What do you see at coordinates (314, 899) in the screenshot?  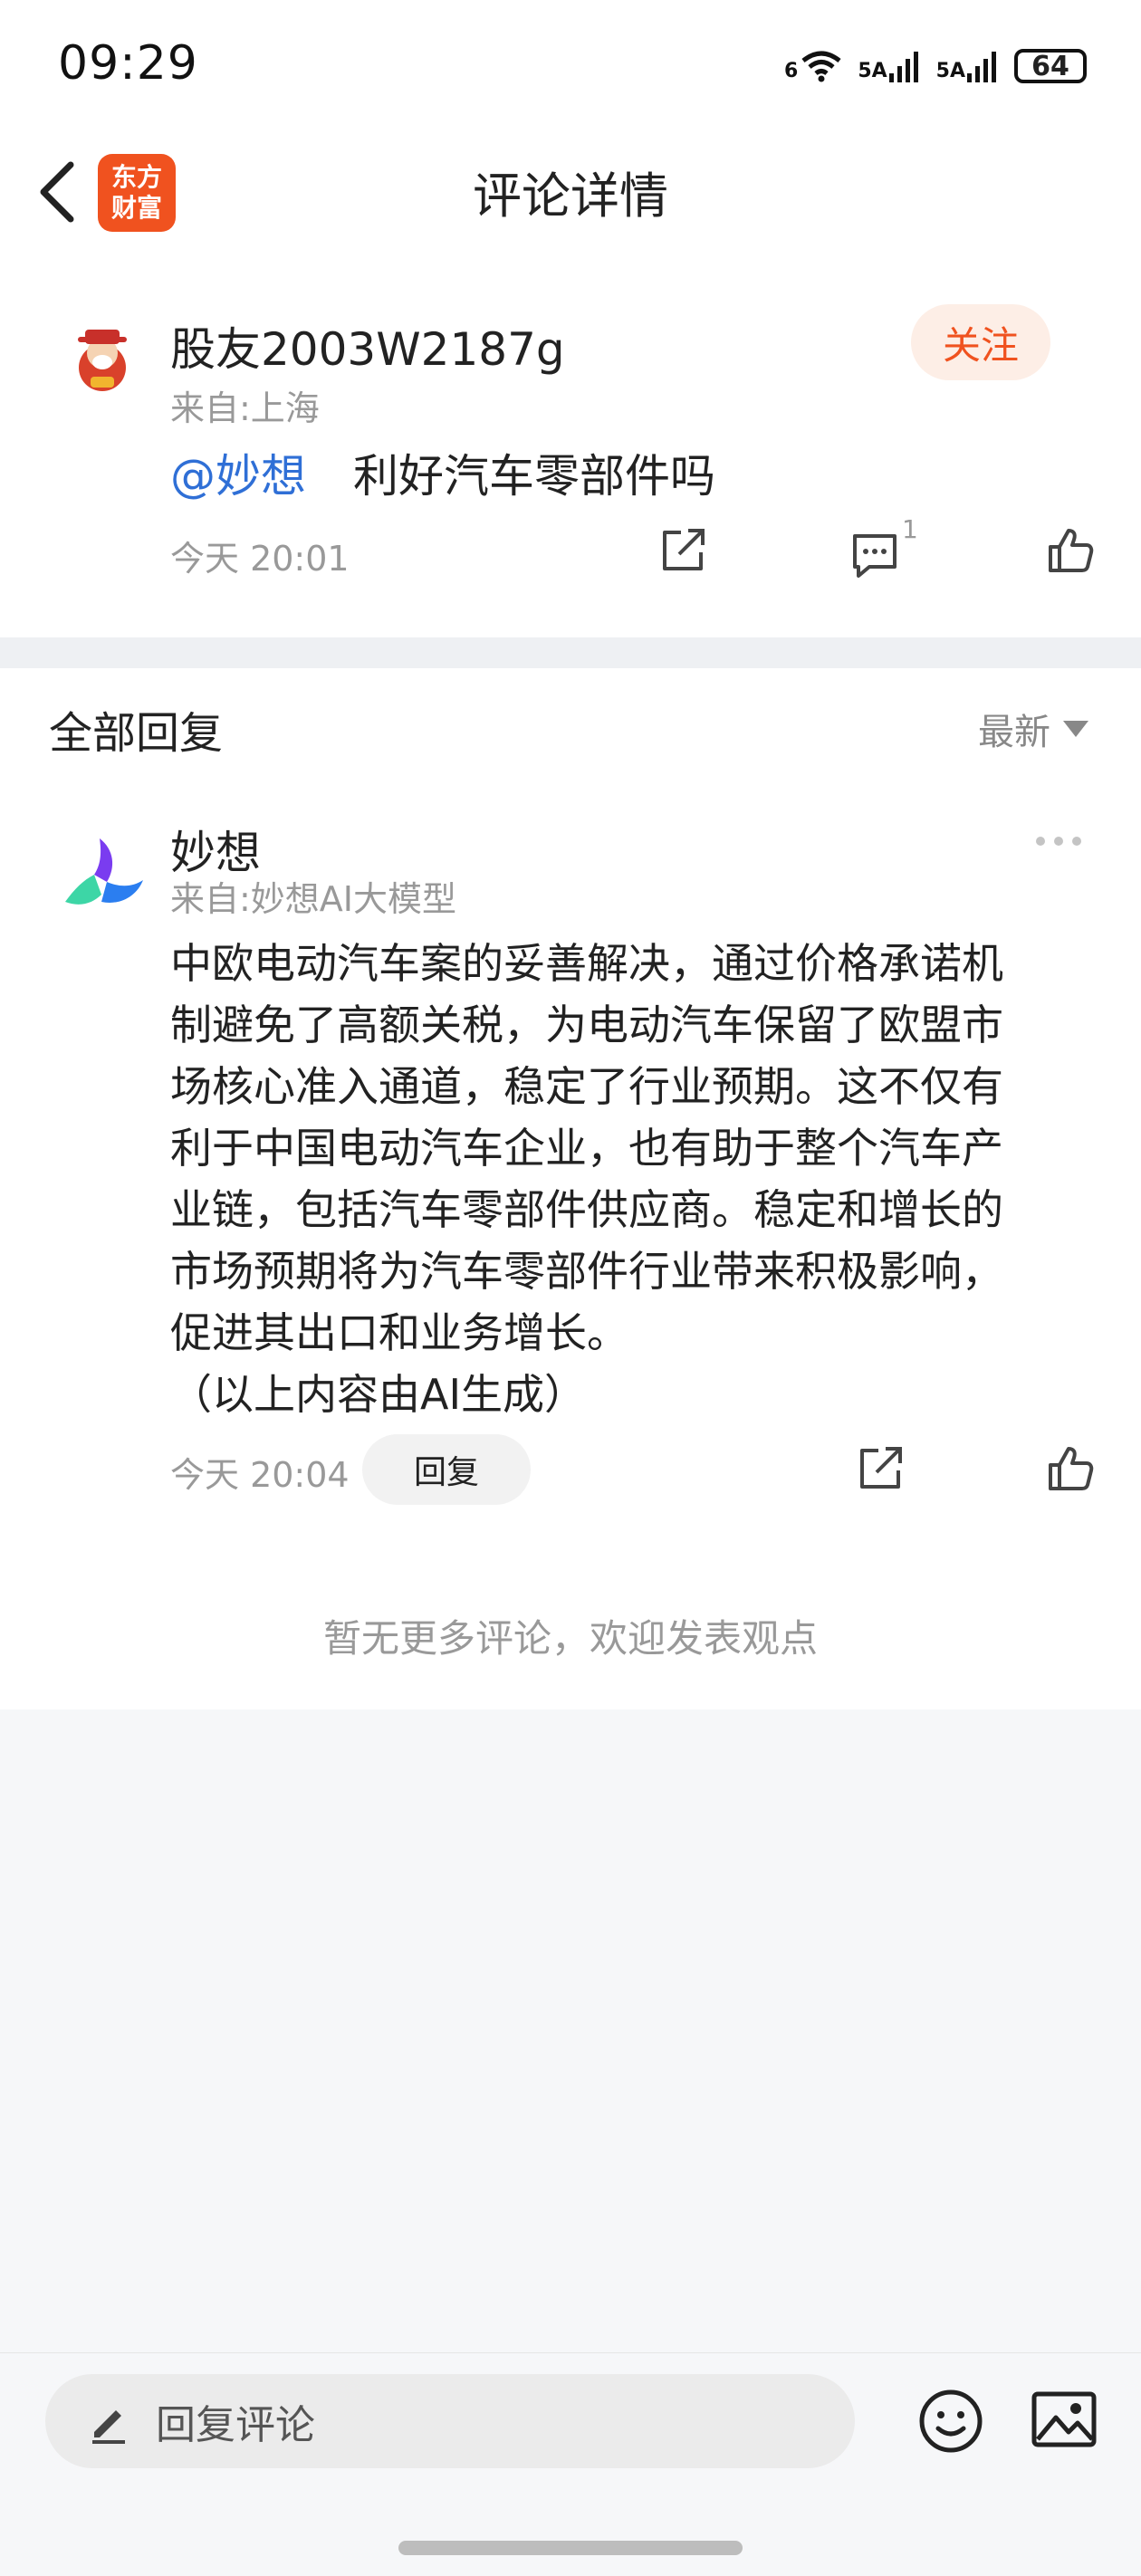 I see `reply-source: 来自:妙想AI大模型` at bounding box center [314, 899].